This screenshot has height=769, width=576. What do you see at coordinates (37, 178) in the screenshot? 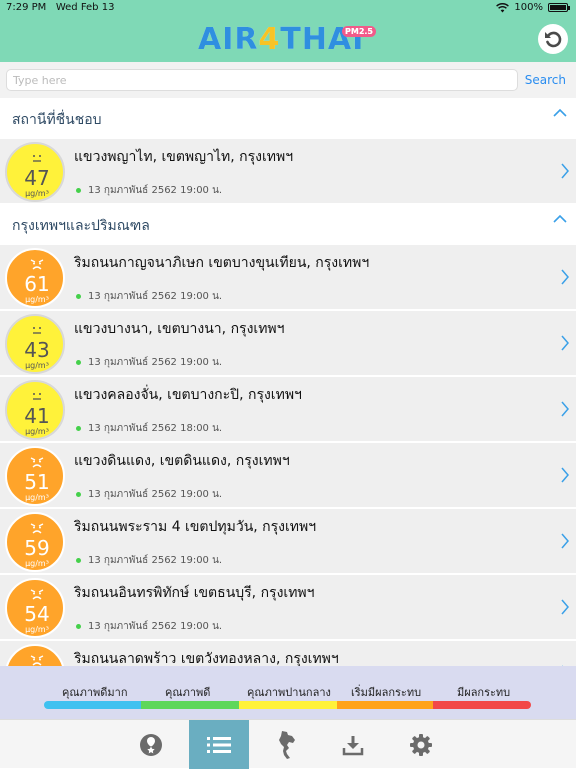
I see `aqi-value: 47` at bounding box center [37, 178].